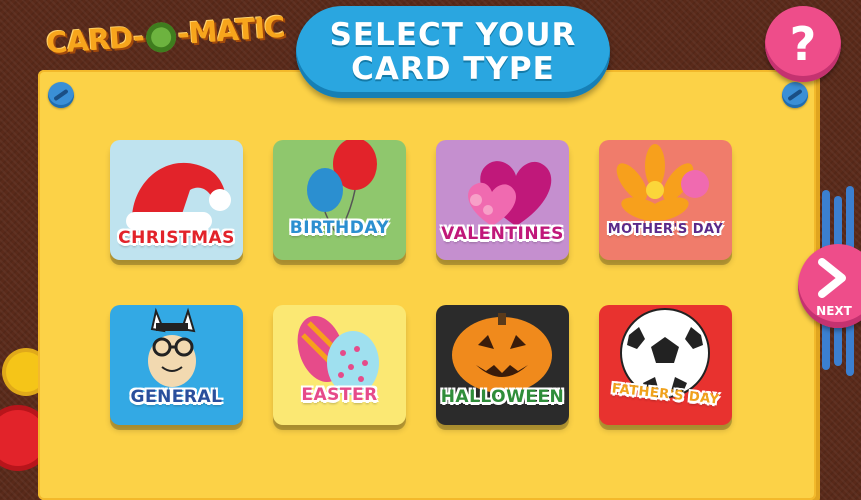 This screenshot has height=500, width=861. I want to click on card-label: HALLOWEEN, so click(502, 397).